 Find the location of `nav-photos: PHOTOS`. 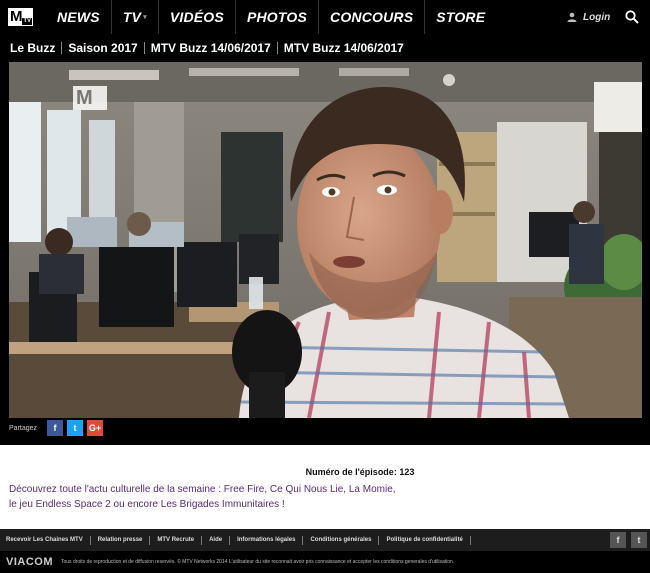

nav-photos: PHOTOS is located at coordinates (278, 17).